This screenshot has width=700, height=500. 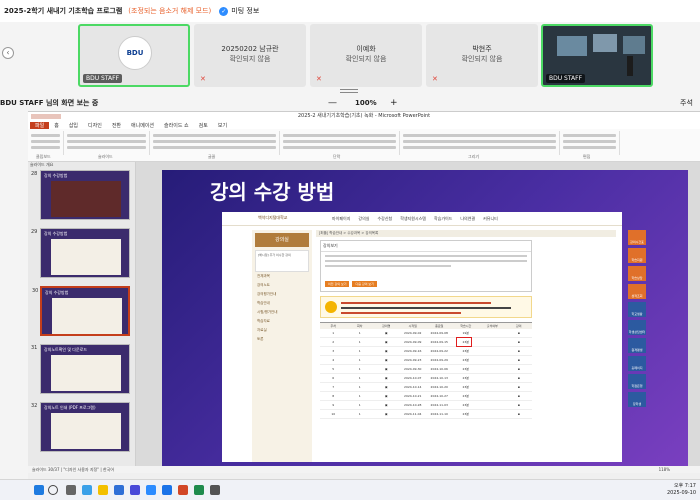 I want to click on slide-number: 31, so click(x=34, y=348).